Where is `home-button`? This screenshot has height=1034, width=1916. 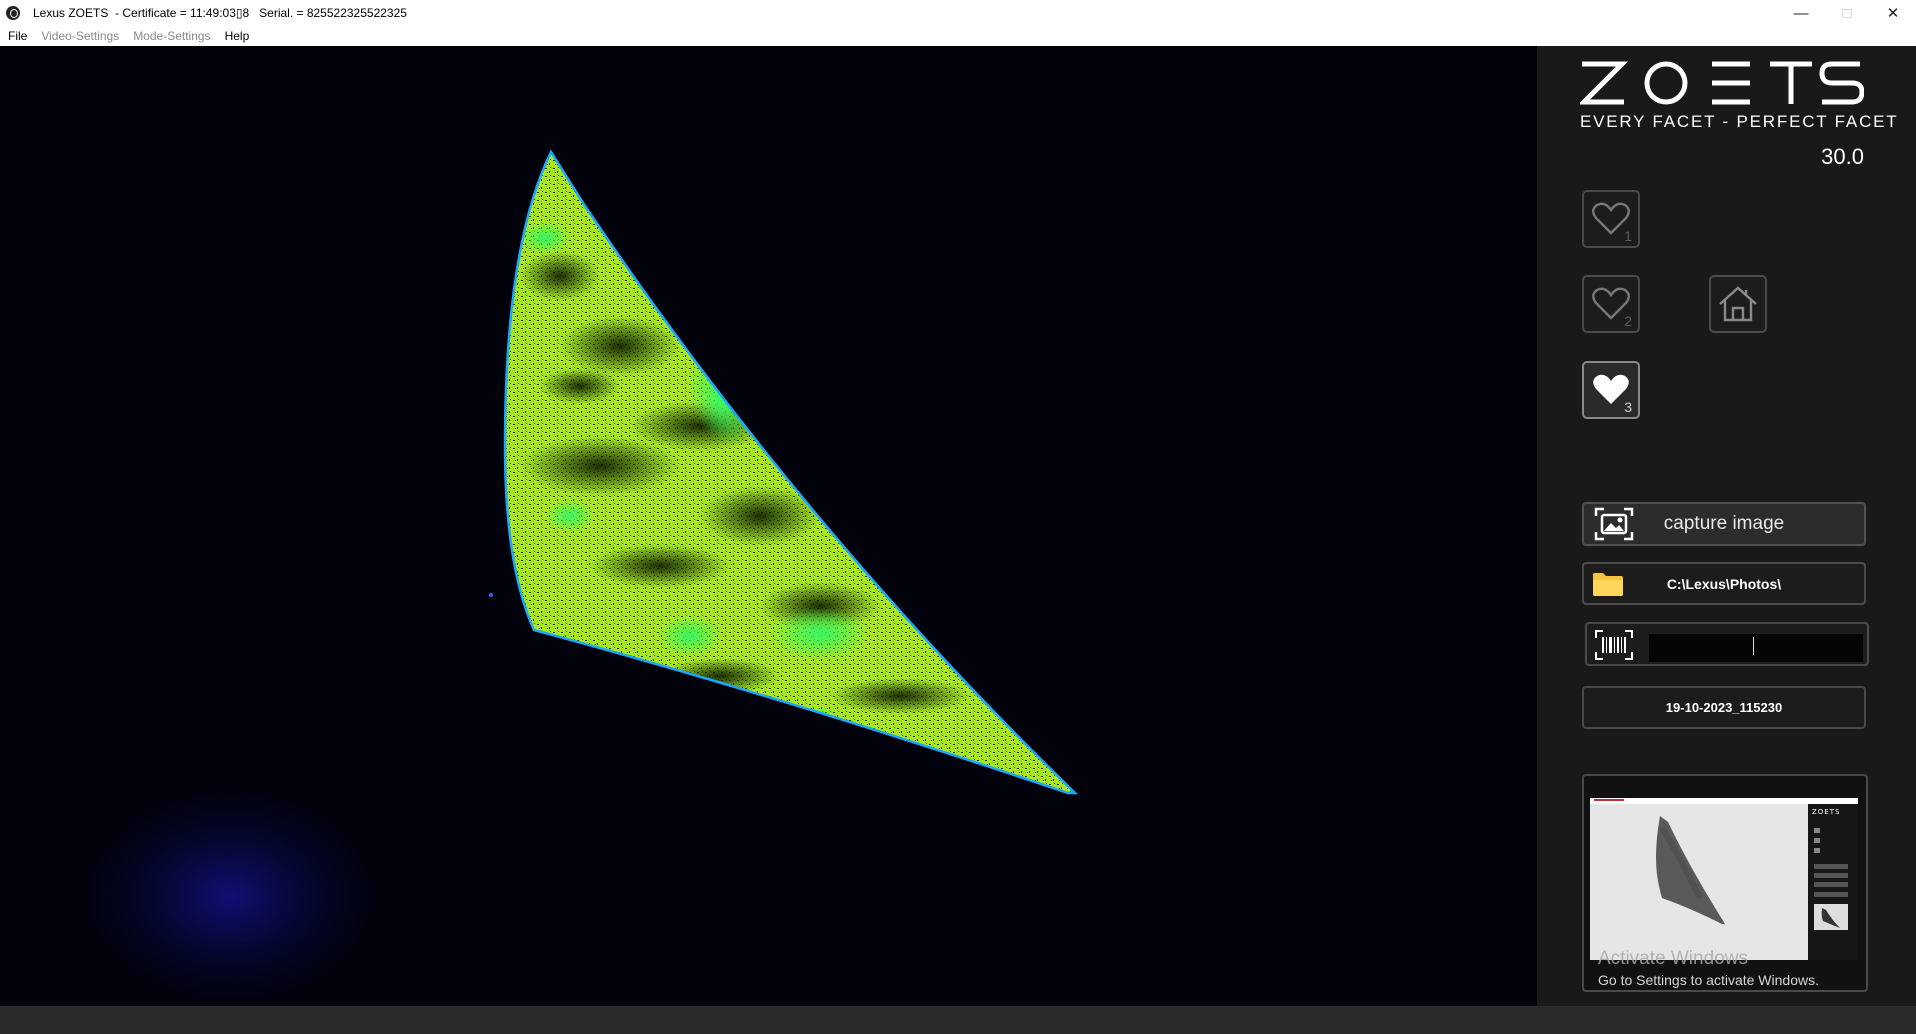
home-button is located at coordinates (1738, 304).